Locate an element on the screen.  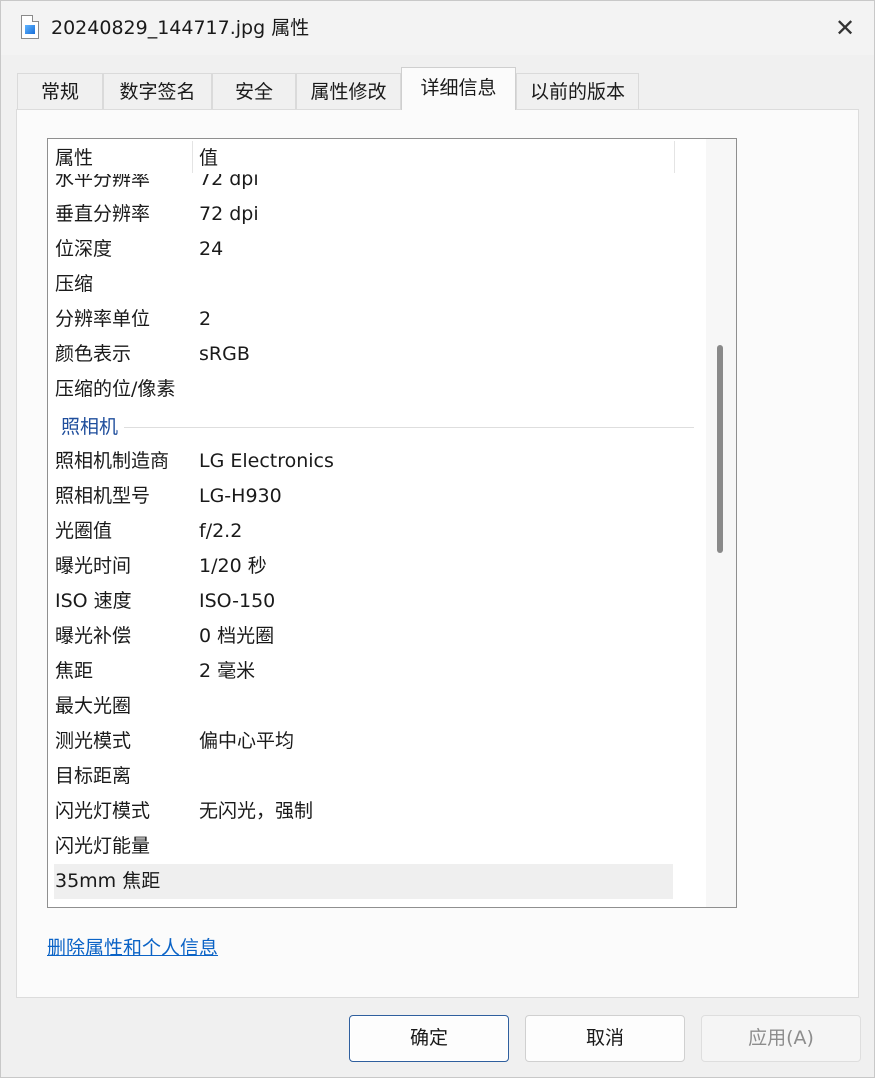
tab-details: 详细信息 is located at coordinates (458, 88).